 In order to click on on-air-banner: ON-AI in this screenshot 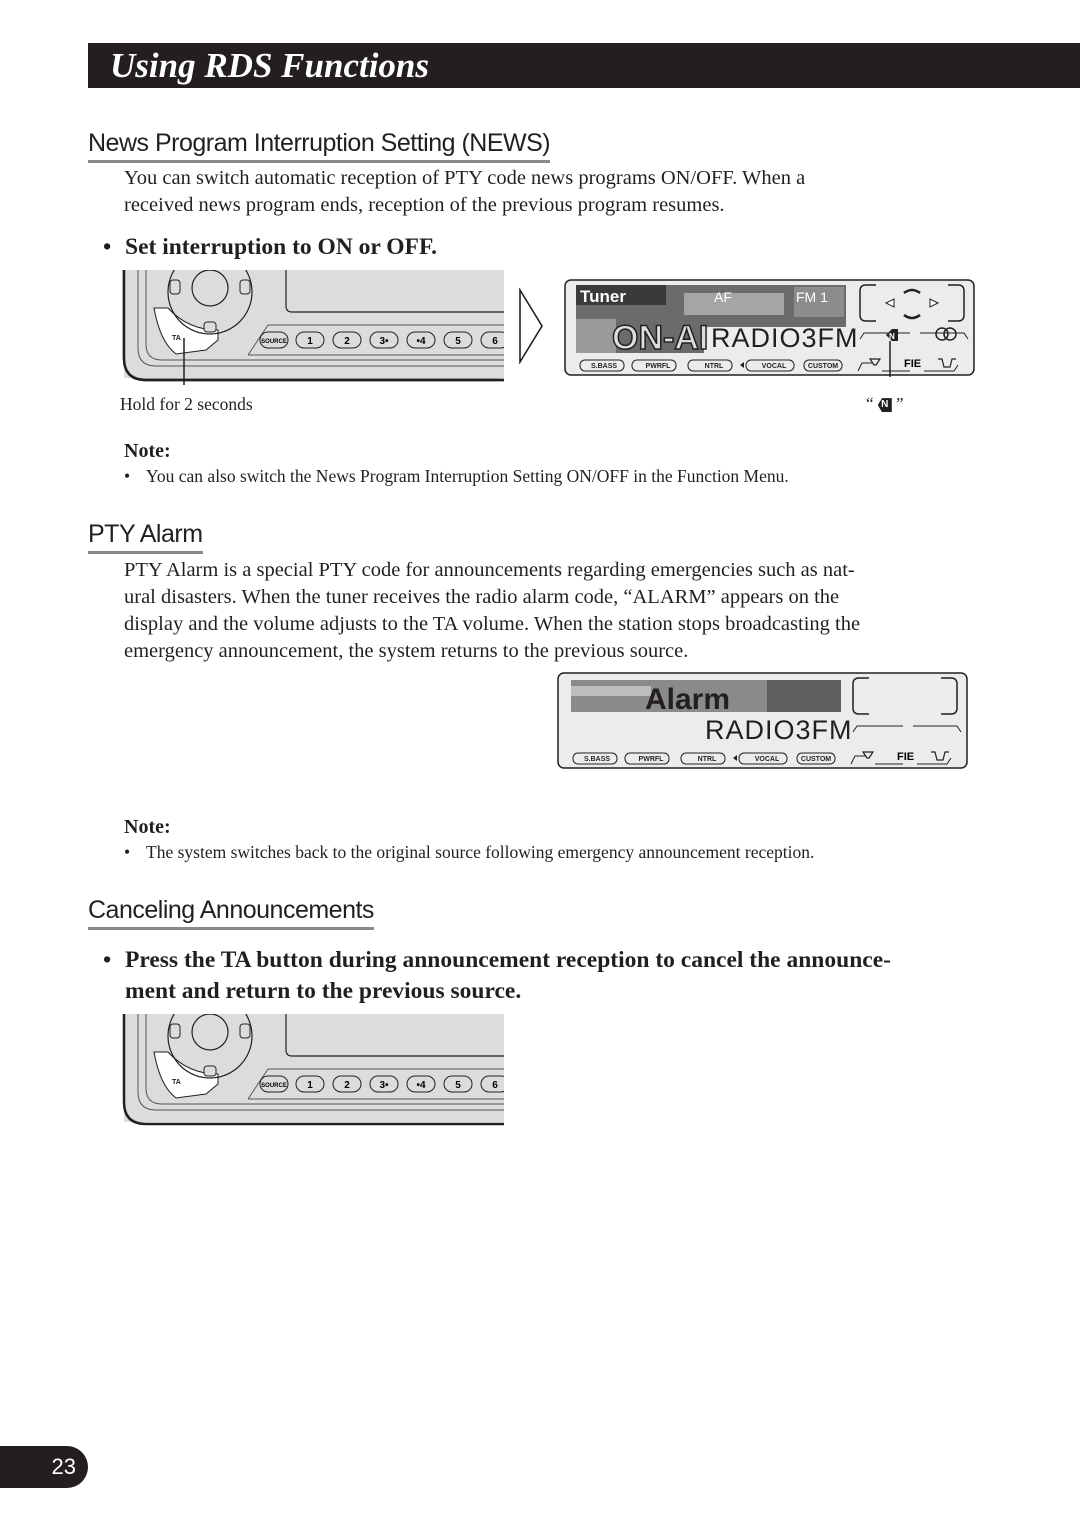, I will do `click(660, 338)`.